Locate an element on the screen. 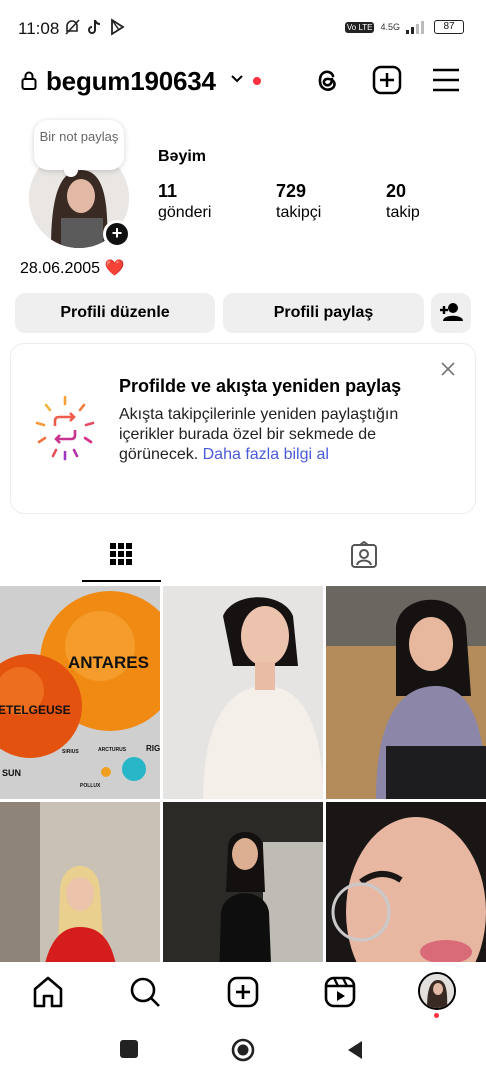  stat-followers: 729 takipçi is located at coordinates (298, 201).